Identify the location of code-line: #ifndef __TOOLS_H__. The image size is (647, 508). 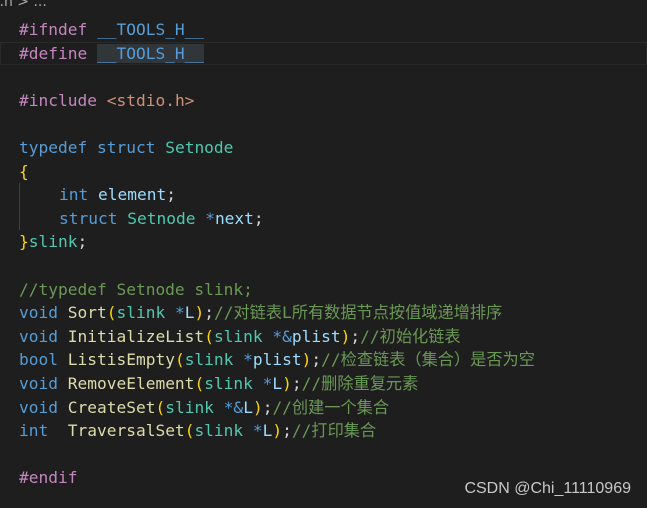
(323, 30).